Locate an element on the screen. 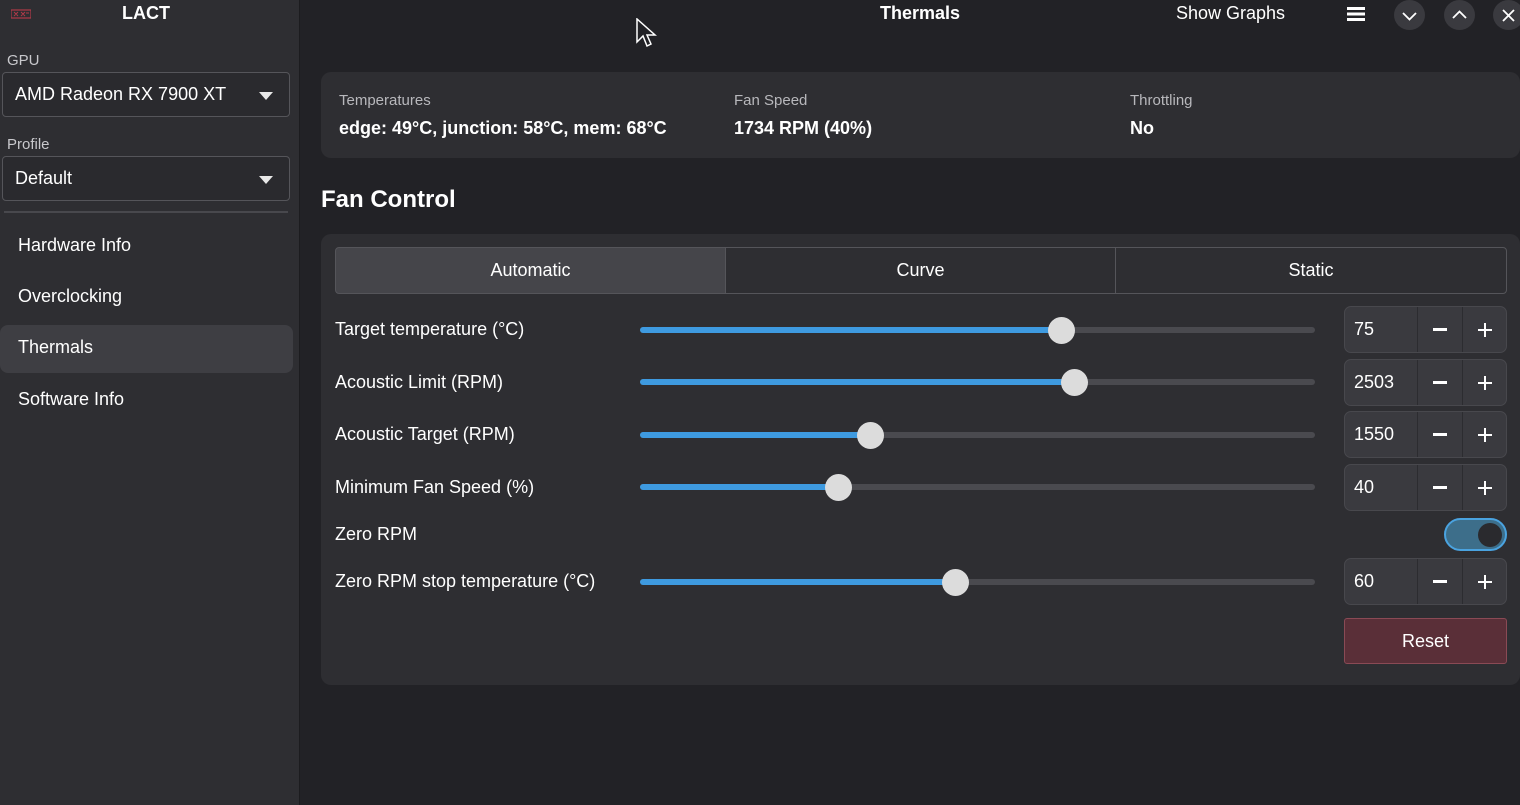 The image size is (1520, 805). acoustic-target-spinbox: 1550 is located at coordinates (1425, 434).